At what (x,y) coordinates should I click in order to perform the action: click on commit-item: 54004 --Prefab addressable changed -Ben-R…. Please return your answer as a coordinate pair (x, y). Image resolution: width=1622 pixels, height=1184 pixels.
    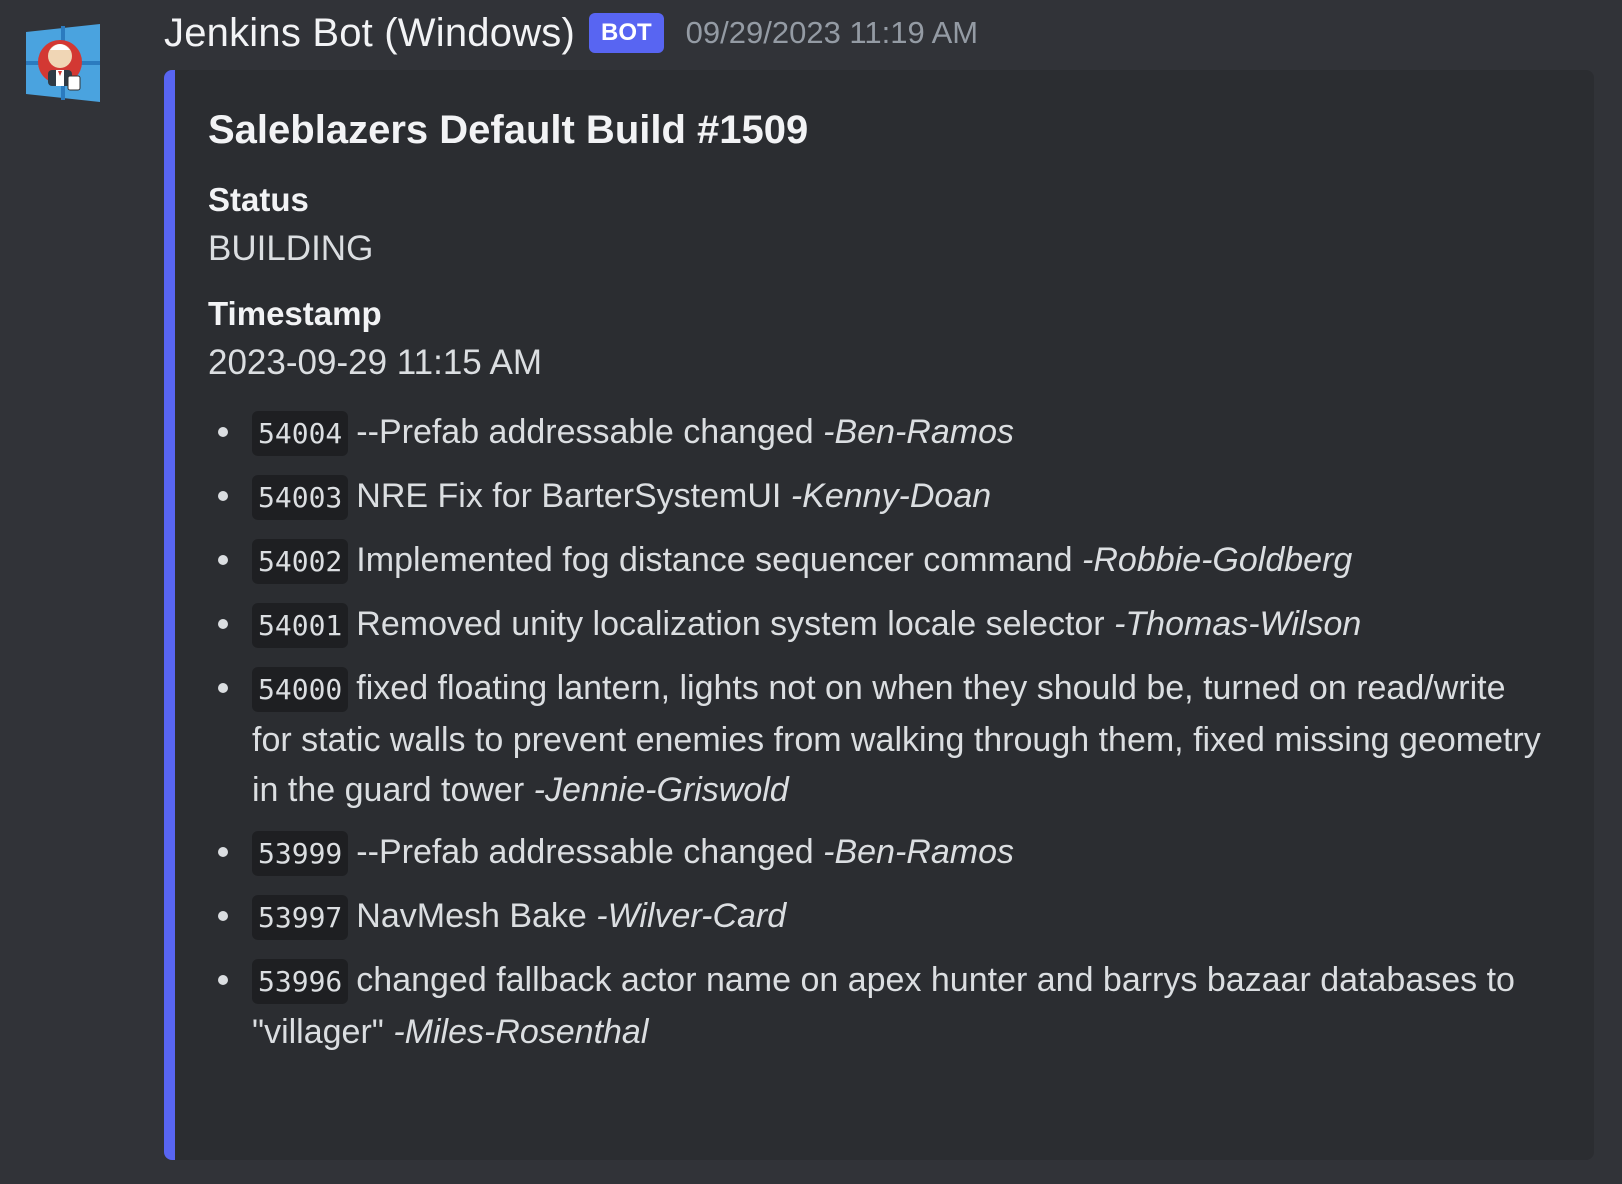
    Looking at the image, I should click on (881, 433).